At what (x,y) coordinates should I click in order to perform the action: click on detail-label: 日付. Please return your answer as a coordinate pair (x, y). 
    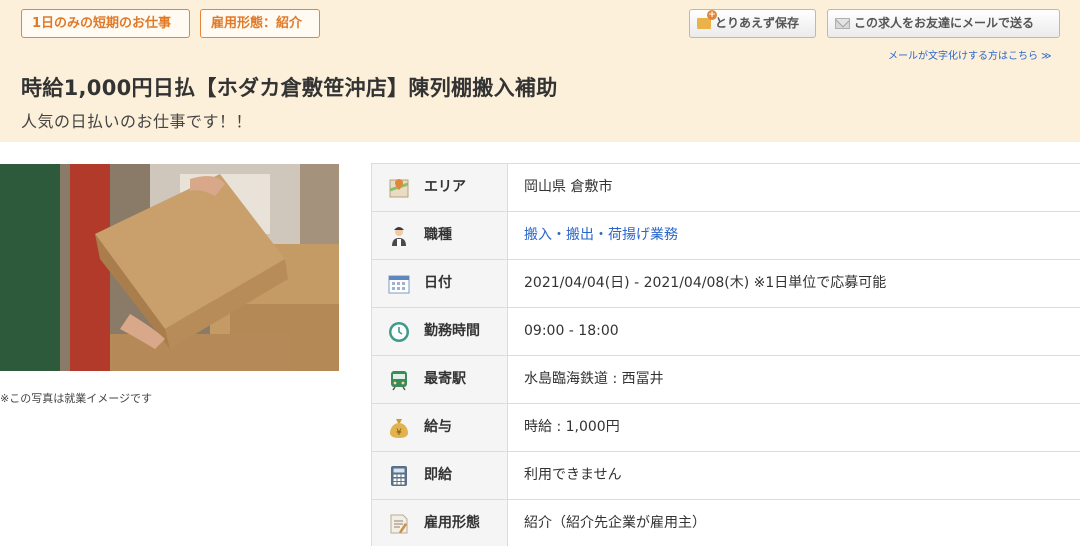
    Looking at the image, I should click on (438, 283).